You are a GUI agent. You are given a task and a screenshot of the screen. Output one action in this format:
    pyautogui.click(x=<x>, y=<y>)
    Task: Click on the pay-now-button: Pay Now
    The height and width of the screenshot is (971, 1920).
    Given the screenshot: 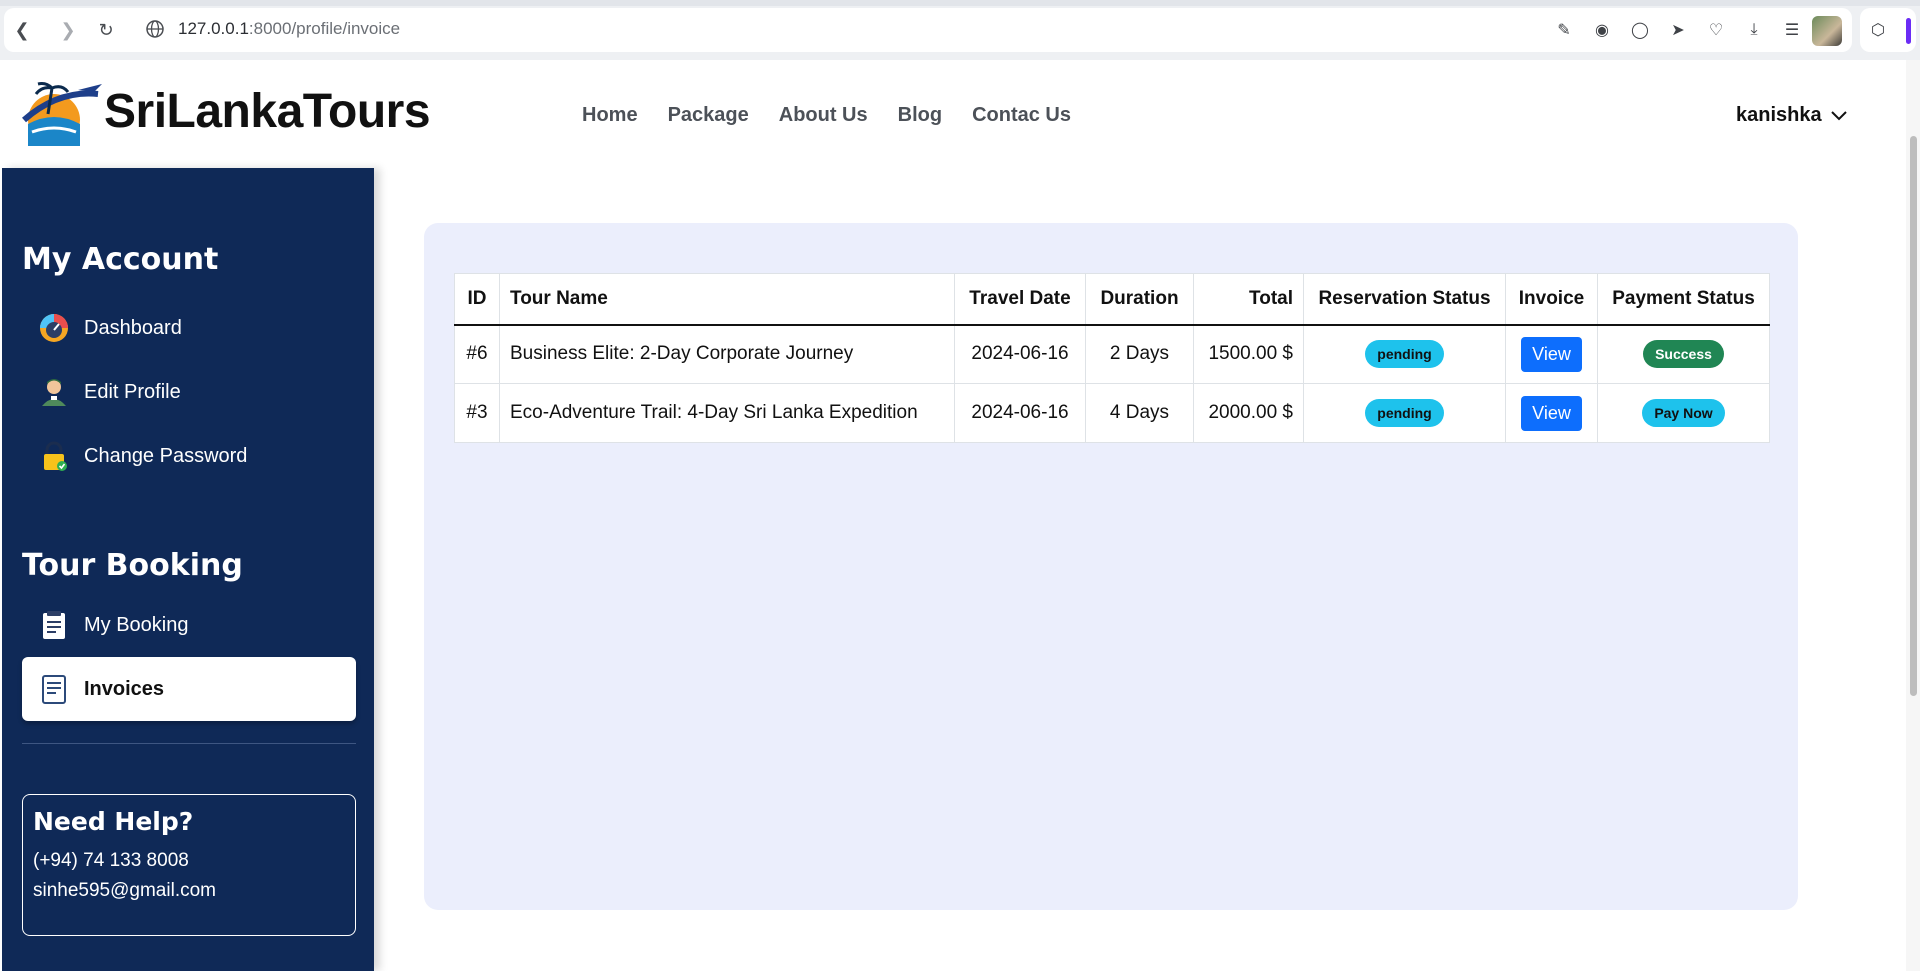 What is the action you would take?
    pyautogui.click(x=1683, y=413)
    